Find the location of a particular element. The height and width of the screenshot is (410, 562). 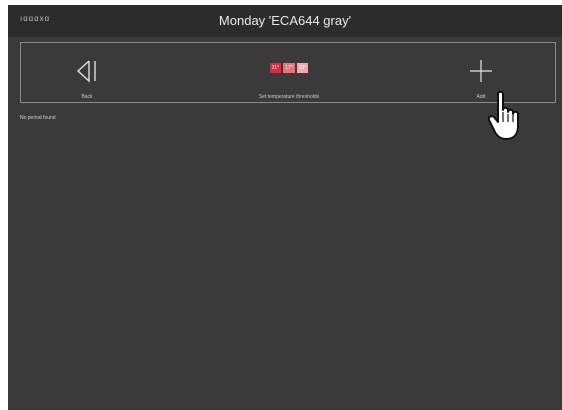

threshold-chips: 21° 17° 13° is located at coordinates (289, 68).